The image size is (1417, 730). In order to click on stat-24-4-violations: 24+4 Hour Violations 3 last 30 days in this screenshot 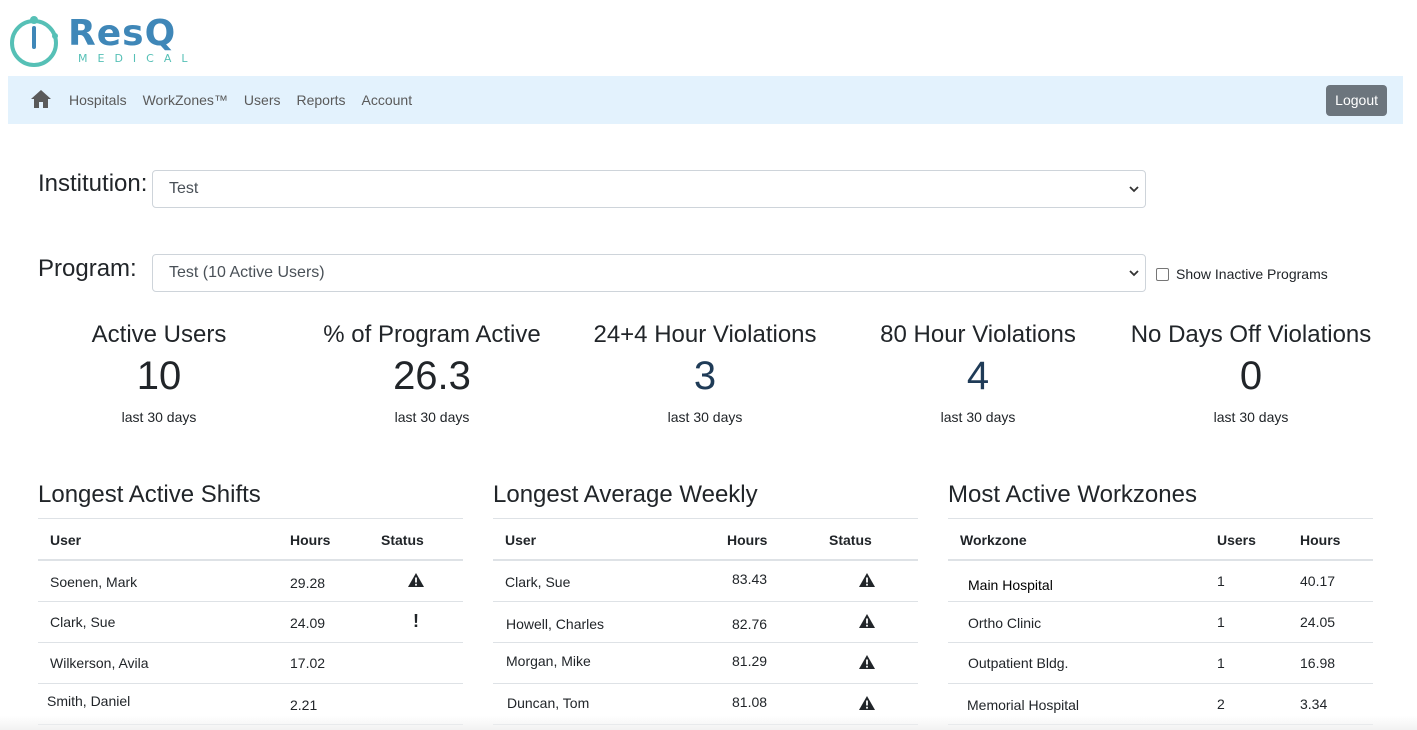, I will do `click(705, 373)`.